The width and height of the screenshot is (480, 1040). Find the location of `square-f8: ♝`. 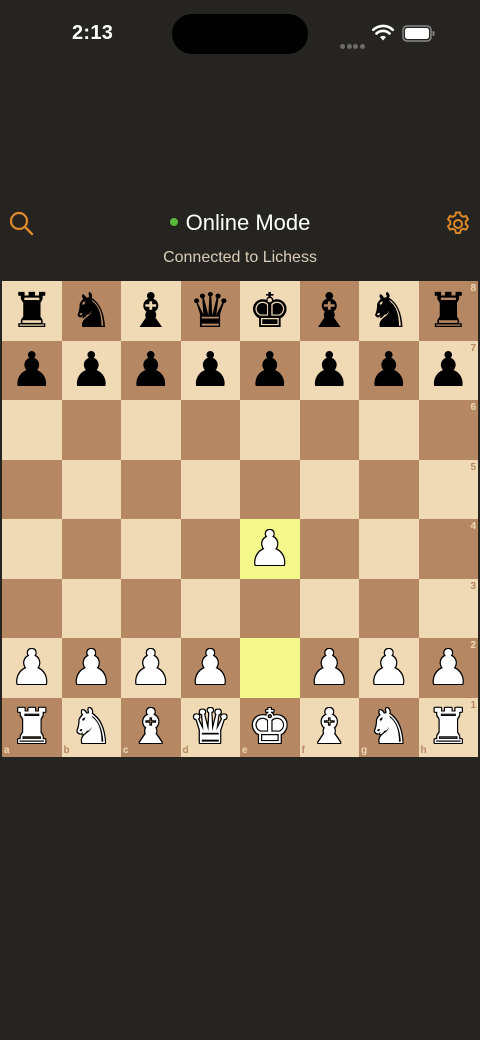

square-f8: ♝ is located at coordinates (329, 311).